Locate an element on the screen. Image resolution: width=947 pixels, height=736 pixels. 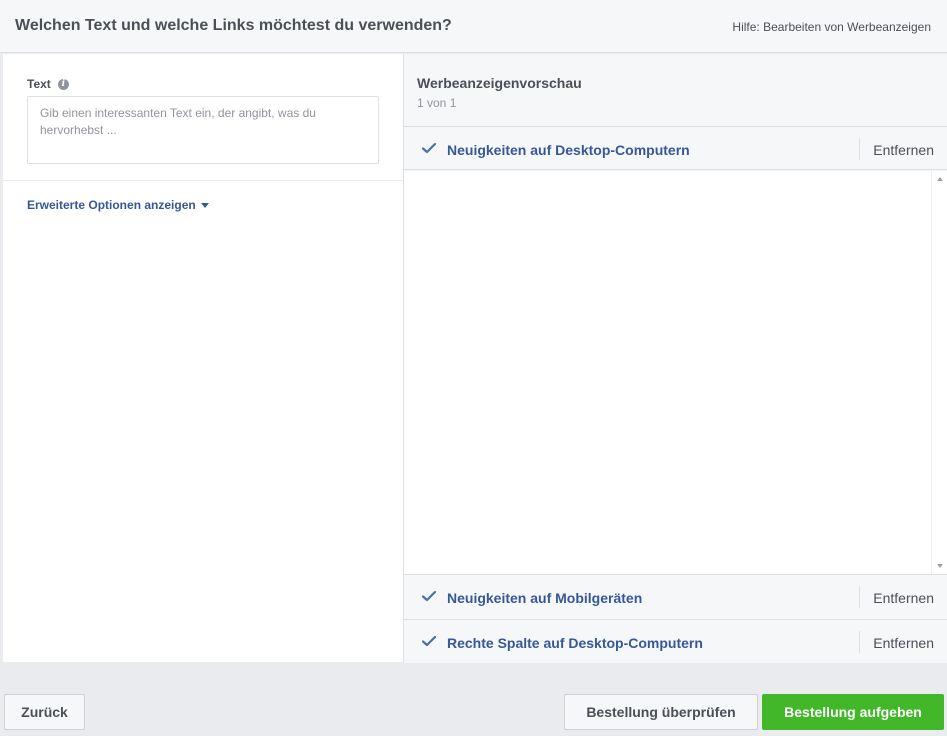
divider is located at coordinates (203, 180).